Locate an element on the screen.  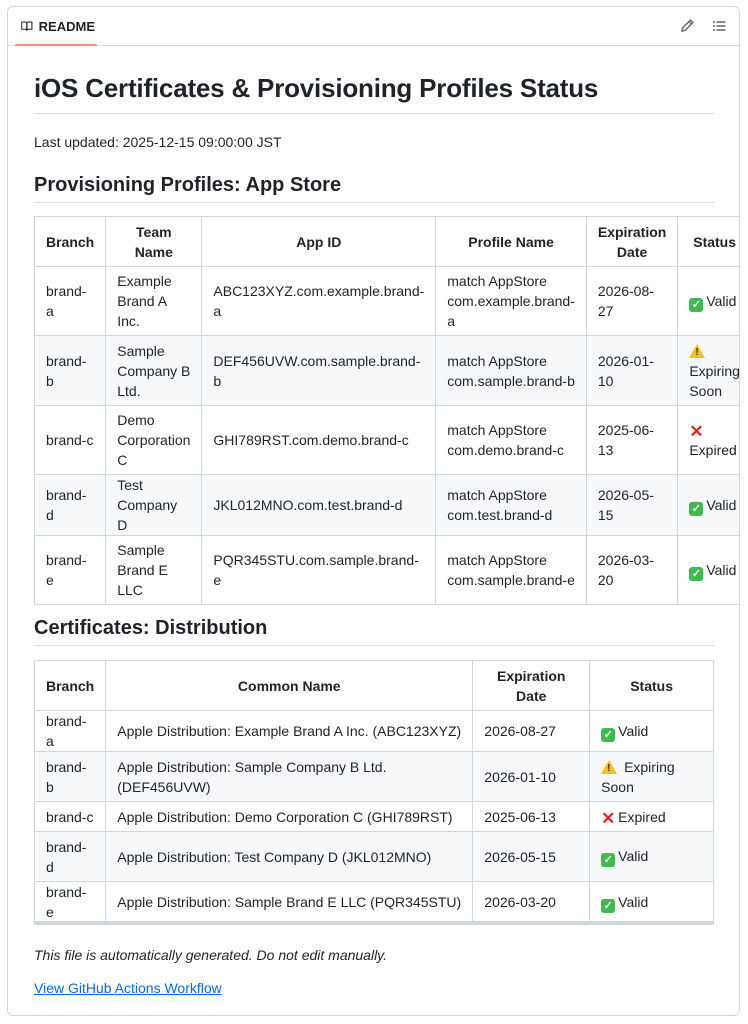
cell-profile: match AppStore com.demo.brand-c is located at coordinates (511, 440).